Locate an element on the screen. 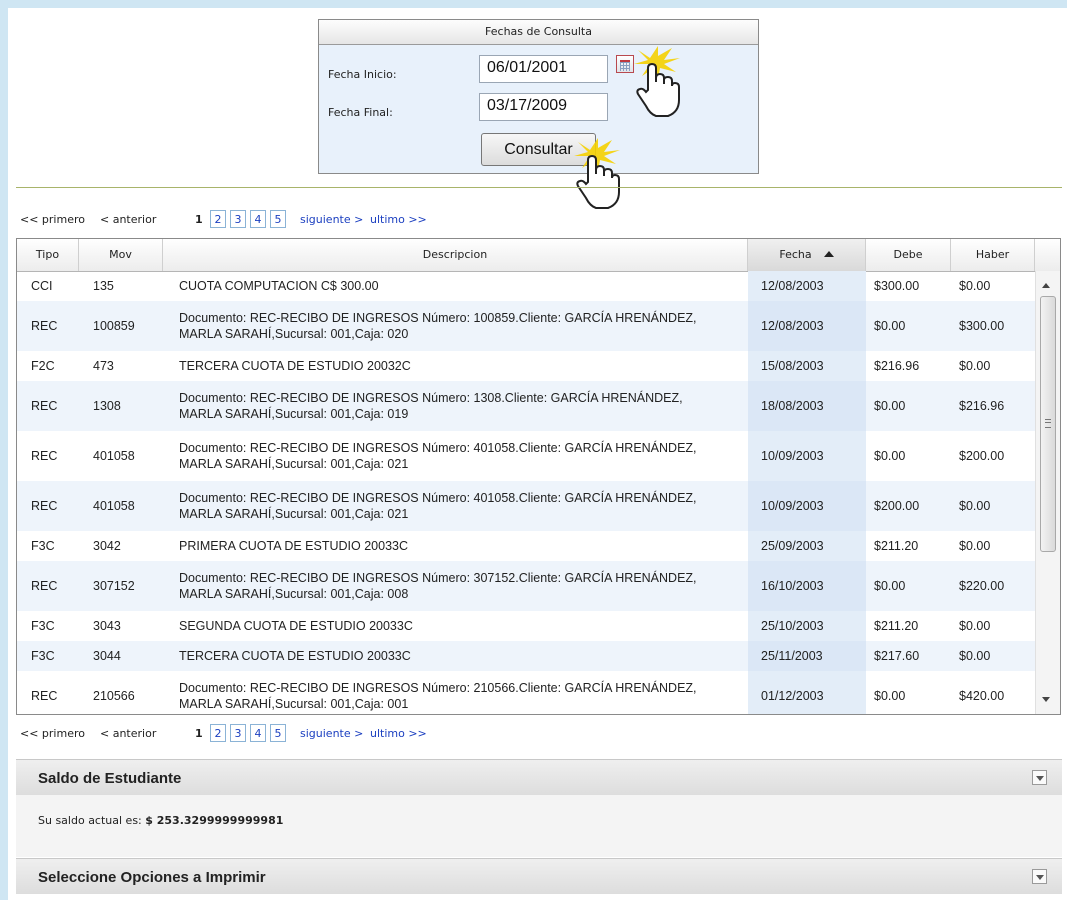 This screenshot has width=1067, height=900. cell-debe: $211.20 is located at coordinates (908, 546).